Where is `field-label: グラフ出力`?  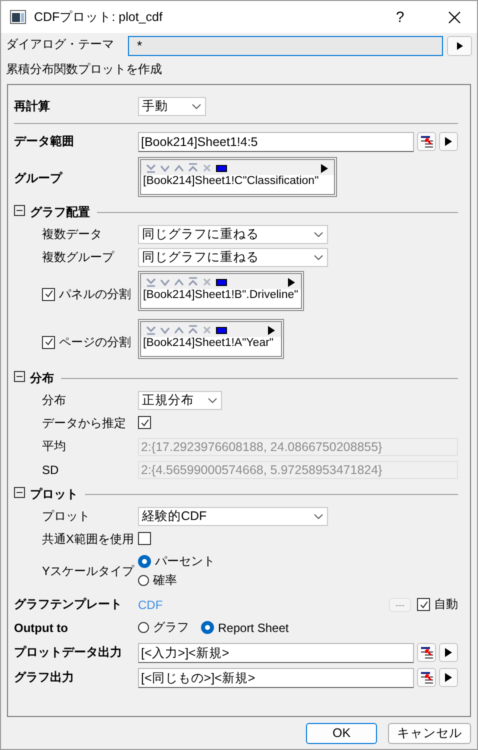
field-label: グラフ出力 is located at coordinates (44, 677).